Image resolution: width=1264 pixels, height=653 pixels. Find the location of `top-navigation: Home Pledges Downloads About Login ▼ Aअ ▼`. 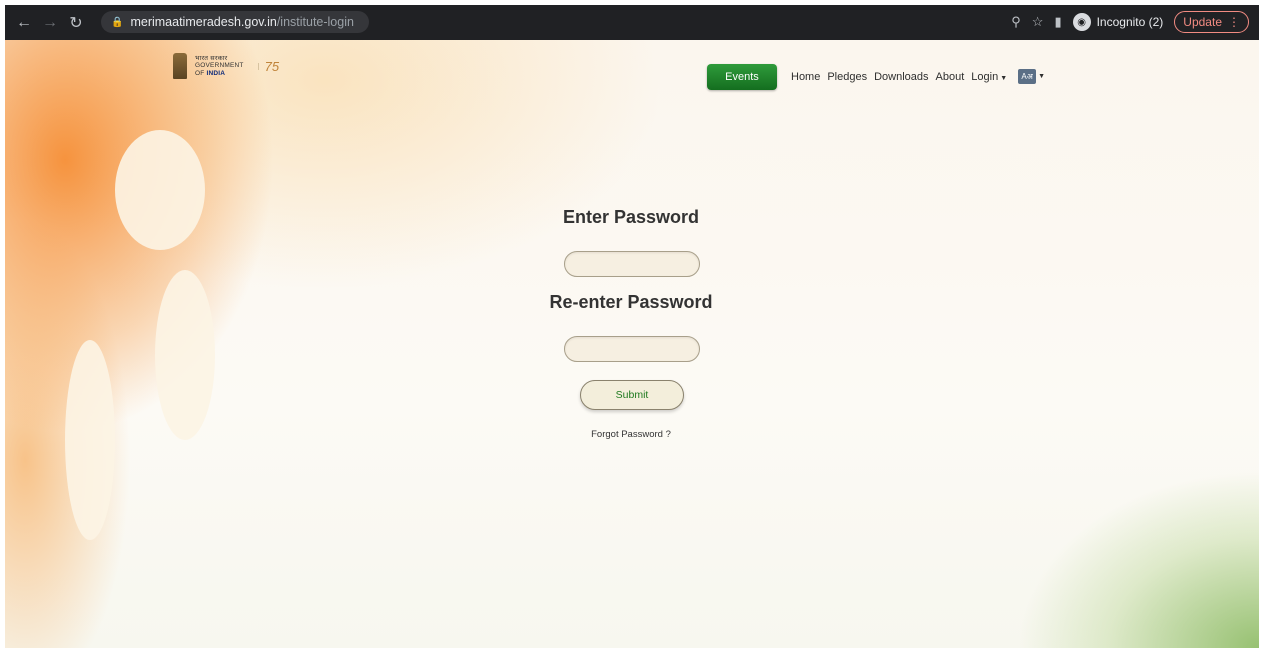

top-navigation: Home Pledges Downloads About Login ▼ Aअ ▼ is located at coordinates (918, 76).